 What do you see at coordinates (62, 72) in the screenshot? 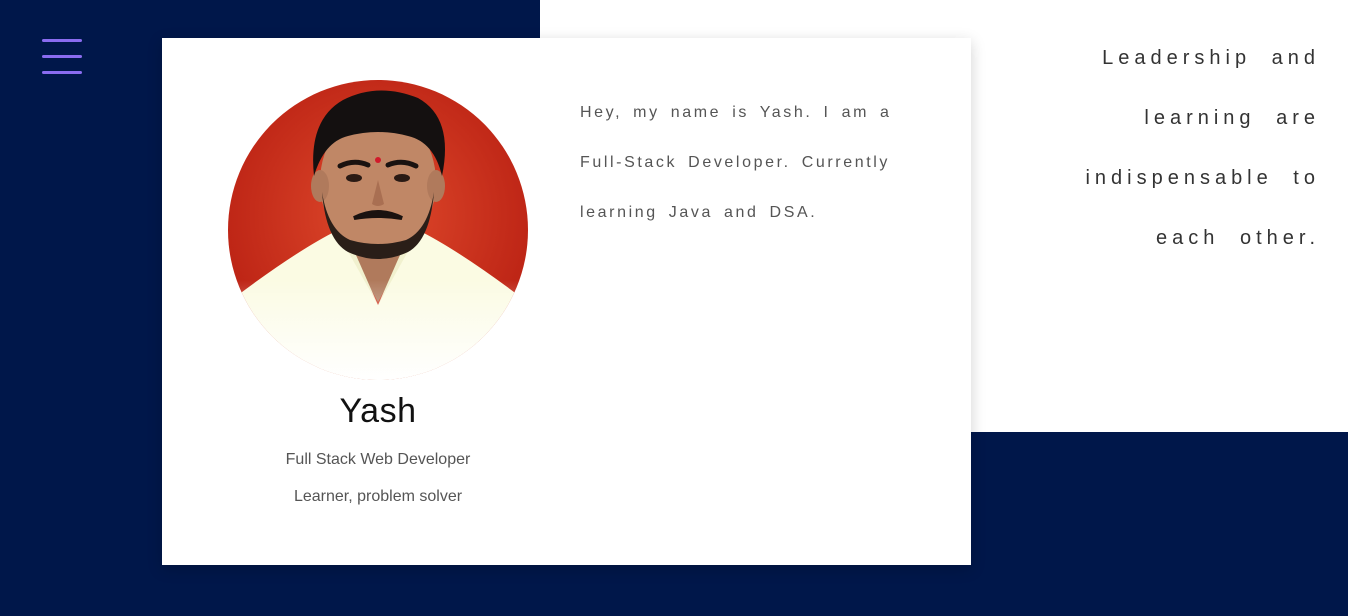
I see `menu-bar-bottom` at bounding box center [62, 72].